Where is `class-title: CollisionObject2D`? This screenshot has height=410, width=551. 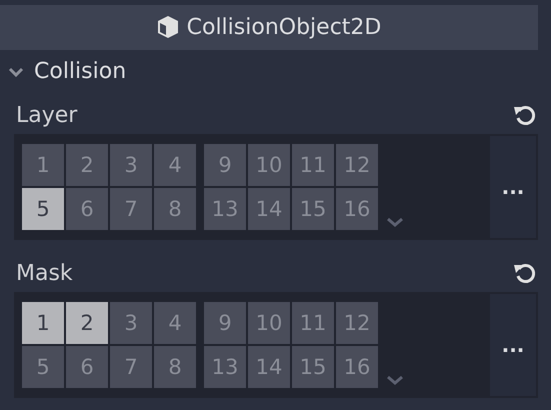 class-title: CollisionObject2D is located at coordinates (284, 27).